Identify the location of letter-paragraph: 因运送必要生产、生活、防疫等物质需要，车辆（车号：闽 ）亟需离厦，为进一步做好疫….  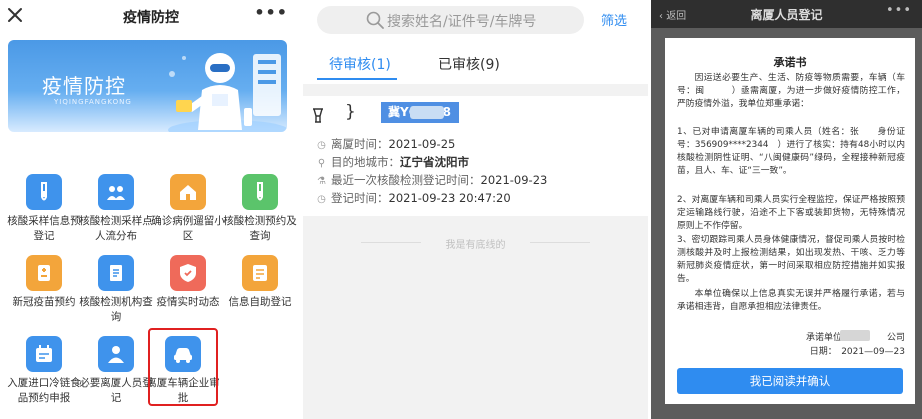
(791, 91).